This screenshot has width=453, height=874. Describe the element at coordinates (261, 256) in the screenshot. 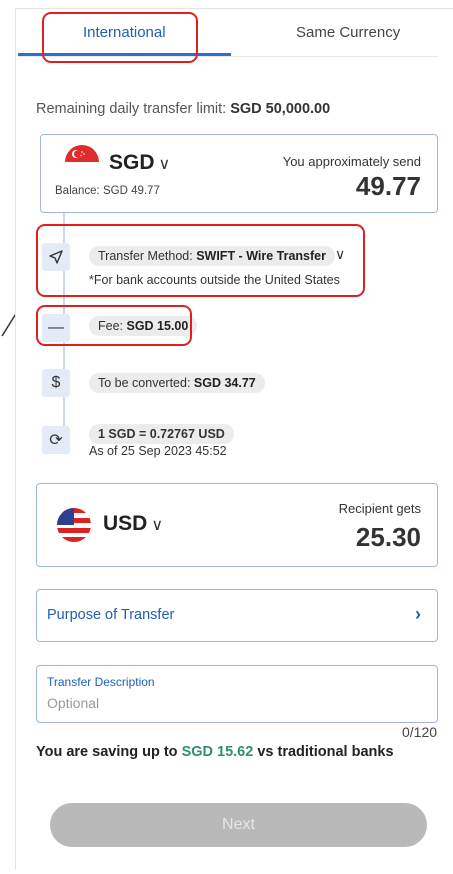

I see `transfer-method-value: SWIFT - Wire Transfer` at that location.